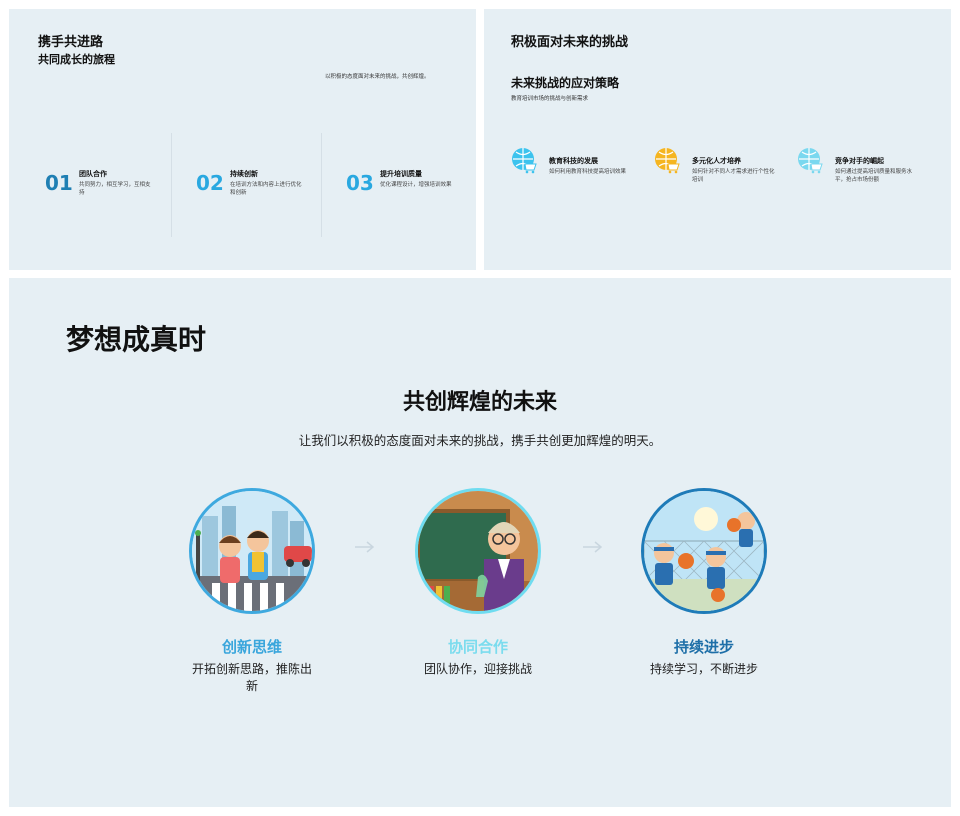 Image resolution: width=960 pixels, height=816 pixels. Describe the element at coordinates (360, 183) in the screenshot. I see `feature-number: 03` at that location.